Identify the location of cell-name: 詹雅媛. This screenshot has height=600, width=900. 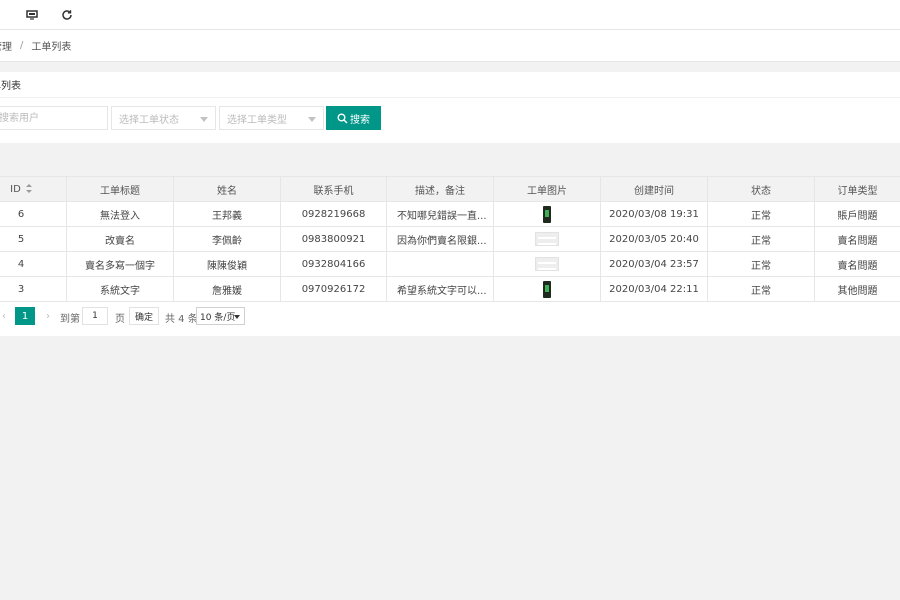
(227, 289).